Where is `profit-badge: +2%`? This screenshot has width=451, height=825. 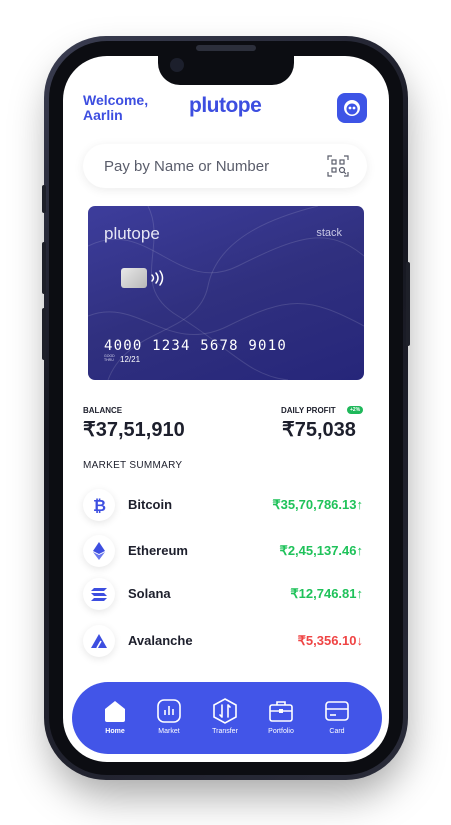 profit-badge: +2% is located at coordinates (355, 410).